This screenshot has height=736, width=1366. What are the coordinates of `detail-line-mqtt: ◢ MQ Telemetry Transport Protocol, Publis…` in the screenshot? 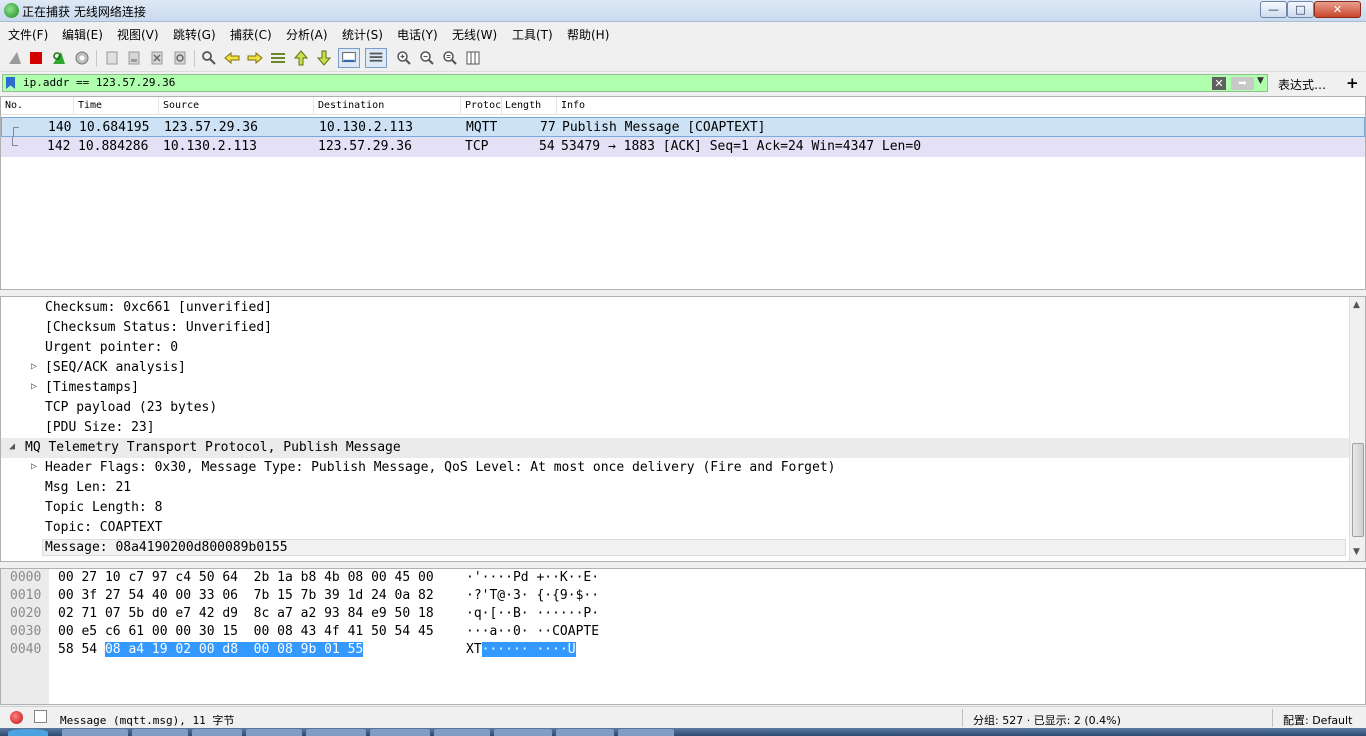 It's located at (675, 448).